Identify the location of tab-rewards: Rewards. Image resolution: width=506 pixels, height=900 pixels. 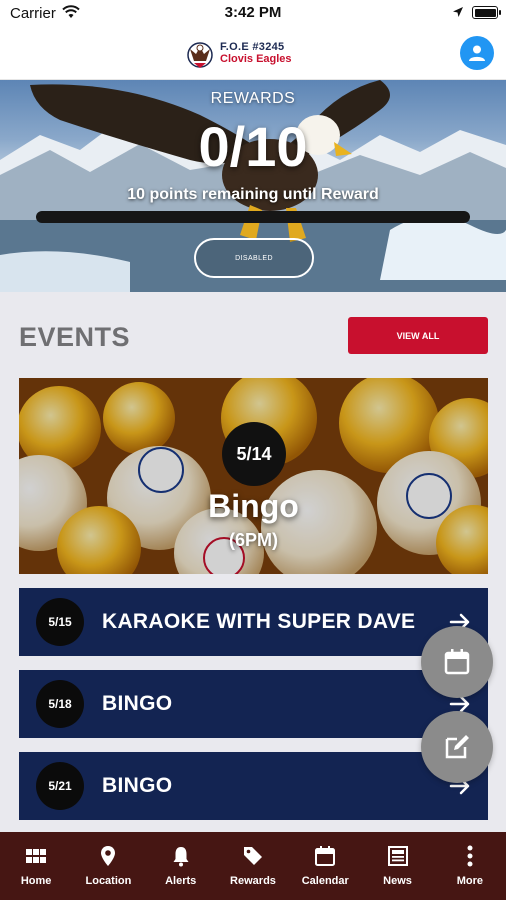
(253, 866).